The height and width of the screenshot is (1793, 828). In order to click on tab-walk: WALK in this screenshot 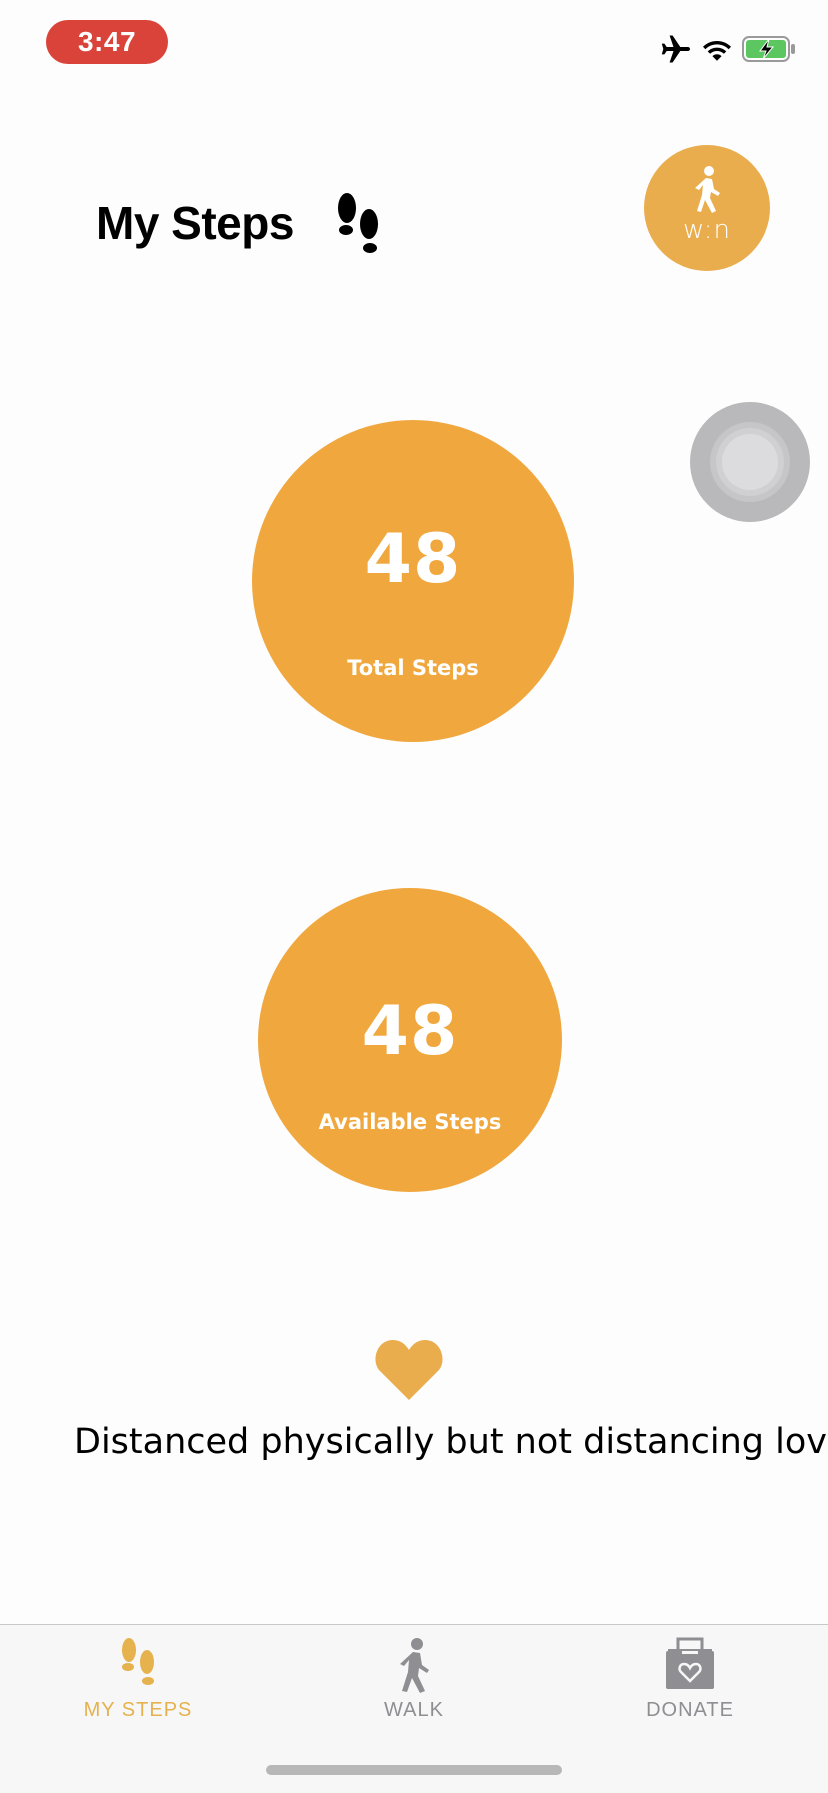, I will do `click(414, 1680)`.